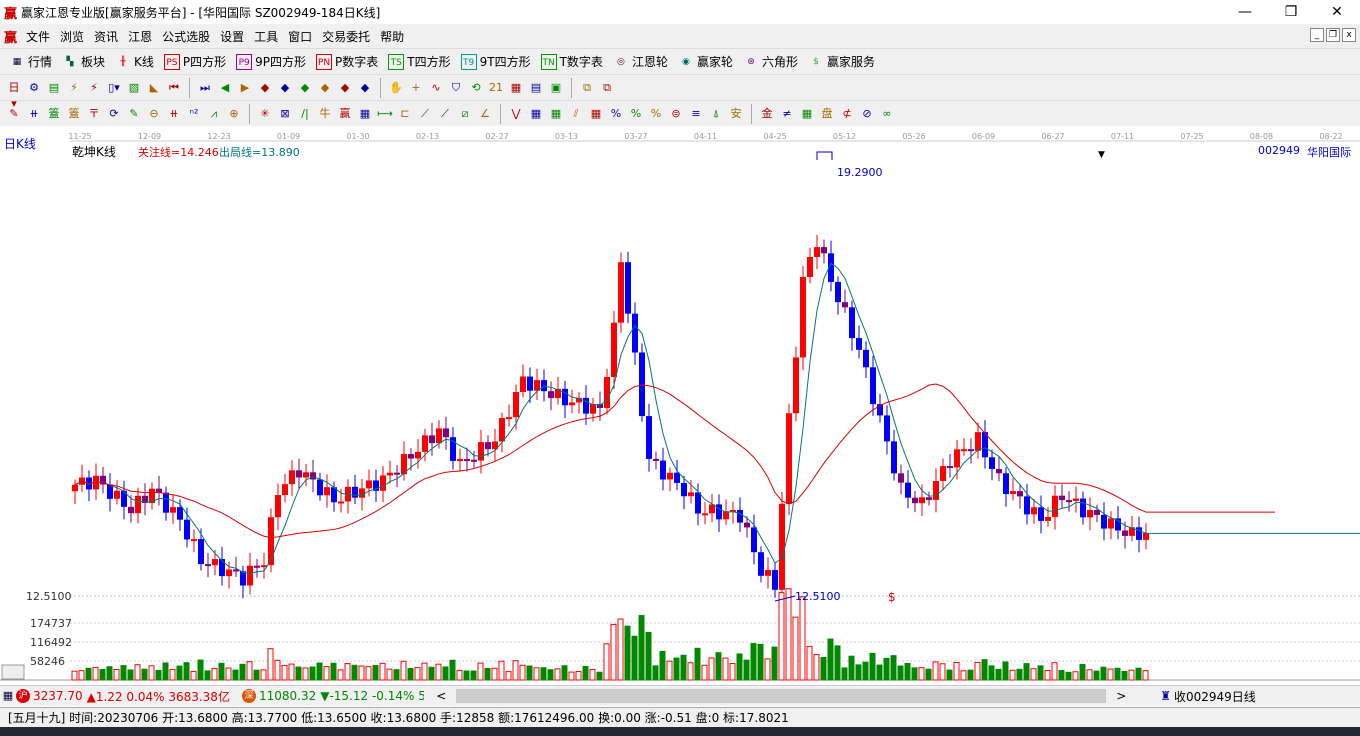  I want to click on toolbar3-tool-icon-31: %, so click(656, 114).